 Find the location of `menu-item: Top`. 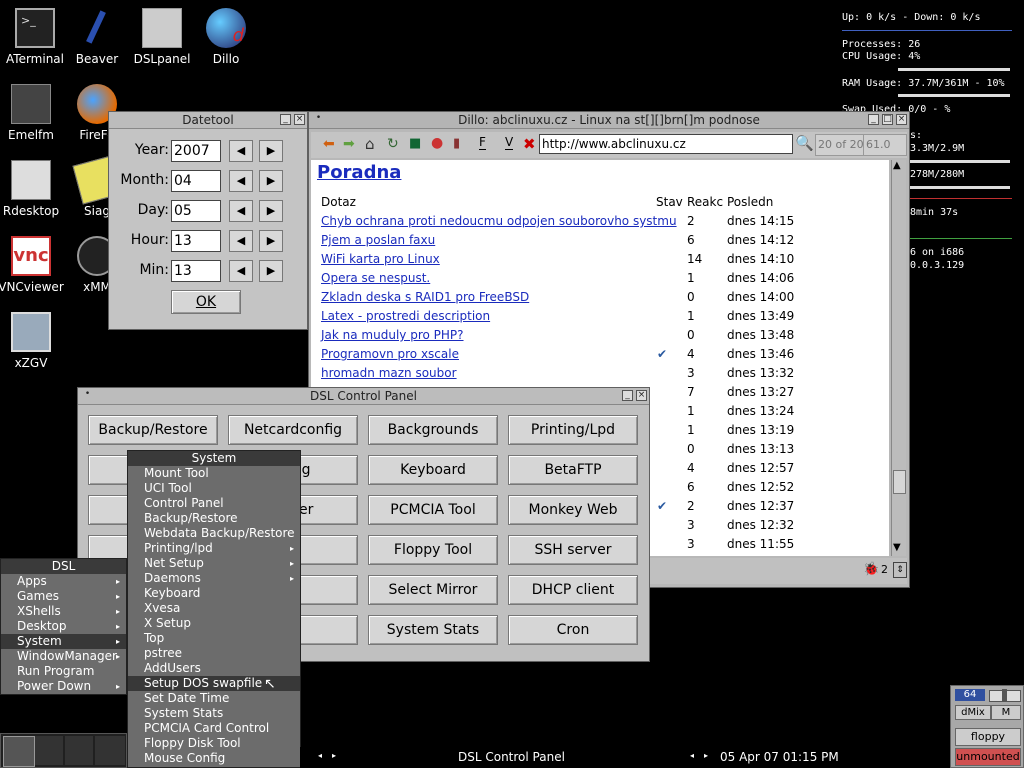

menu-item: Top is located at coordinates (214, 638).